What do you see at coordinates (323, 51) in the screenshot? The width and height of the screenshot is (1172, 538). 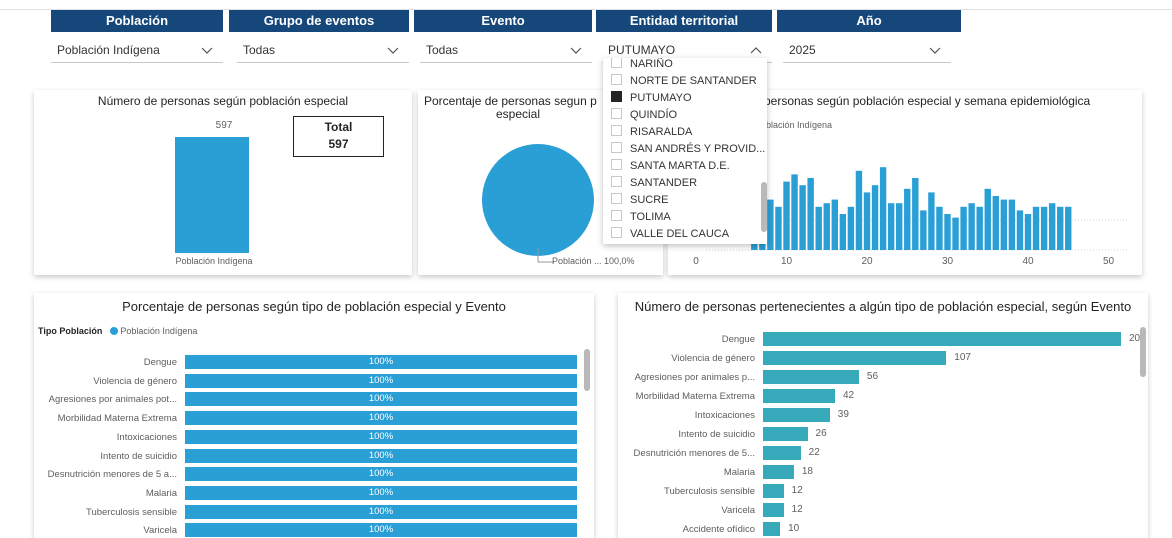 I see `grupo-eventos-dropdown: Todas` at bounding box center [323, 51].